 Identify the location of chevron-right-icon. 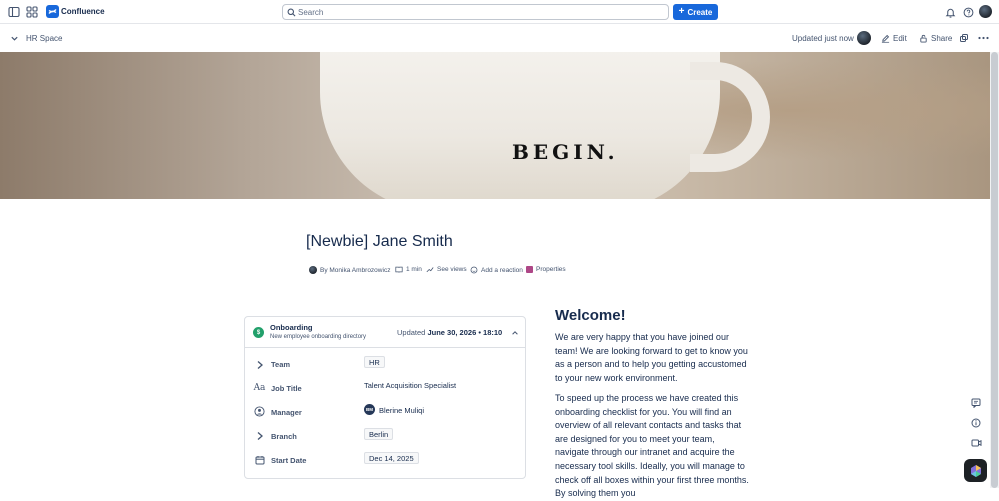
(259, 435).